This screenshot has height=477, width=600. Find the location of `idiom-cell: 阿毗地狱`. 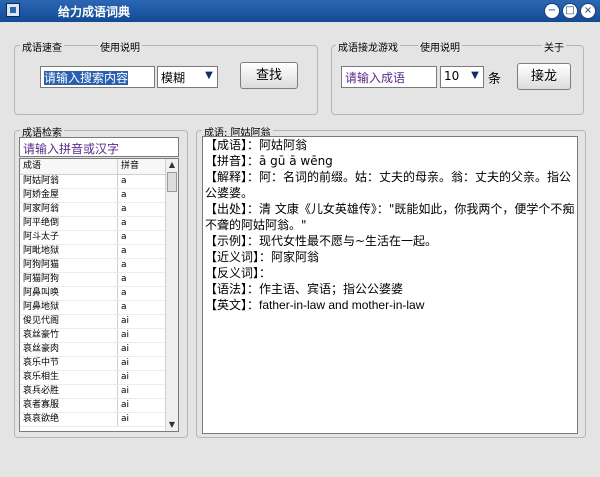

idiom-cell: 阿毗地狱 is located at coordinates (69, 251).